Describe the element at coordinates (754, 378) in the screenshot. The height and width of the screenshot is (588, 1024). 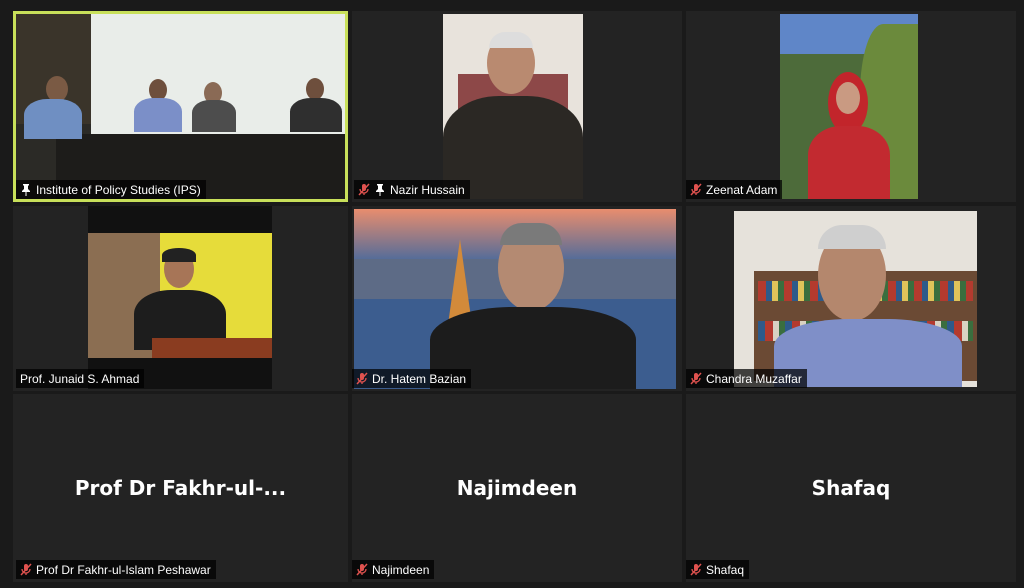
I see `participant-name: Chandra Muzaffar` at that location.